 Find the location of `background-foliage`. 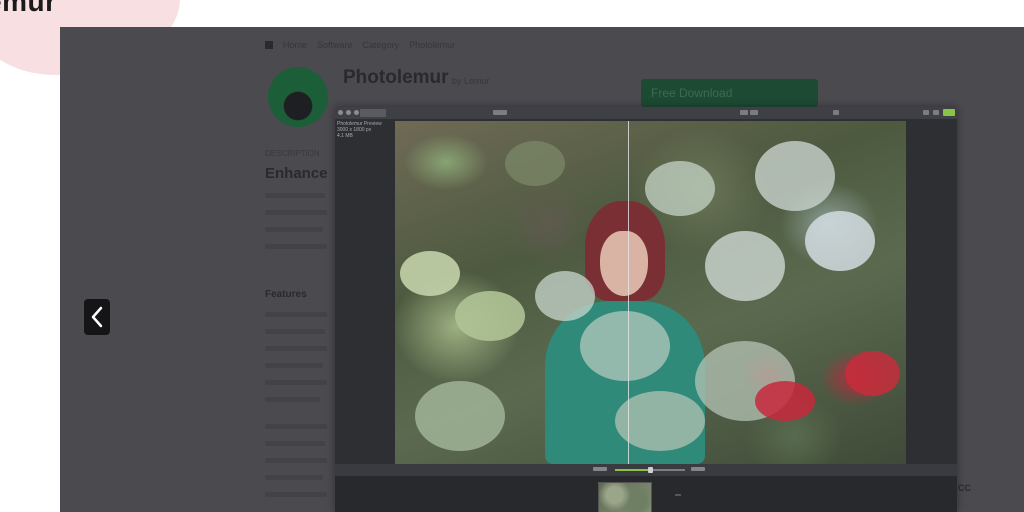

background-foliage is located at coordinates (535, 163).